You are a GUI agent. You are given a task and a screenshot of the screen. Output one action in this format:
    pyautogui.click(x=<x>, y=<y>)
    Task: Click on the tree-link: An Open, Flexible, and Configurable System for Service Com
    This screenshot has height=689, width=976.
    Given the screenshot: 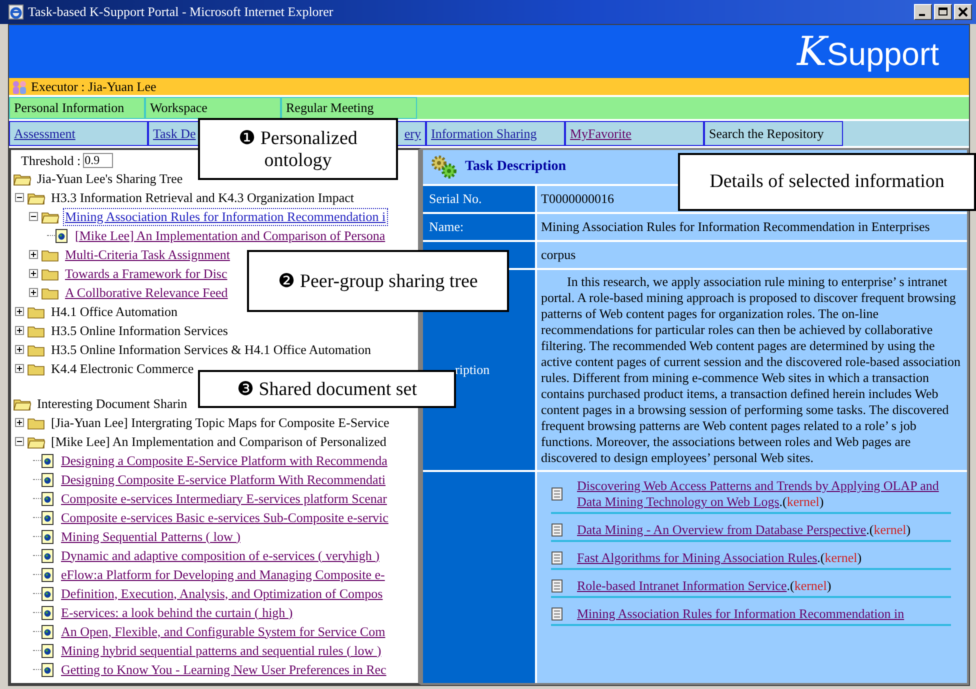 What is the action you would take?
    pyautogui.click(x=223, y=631)
    